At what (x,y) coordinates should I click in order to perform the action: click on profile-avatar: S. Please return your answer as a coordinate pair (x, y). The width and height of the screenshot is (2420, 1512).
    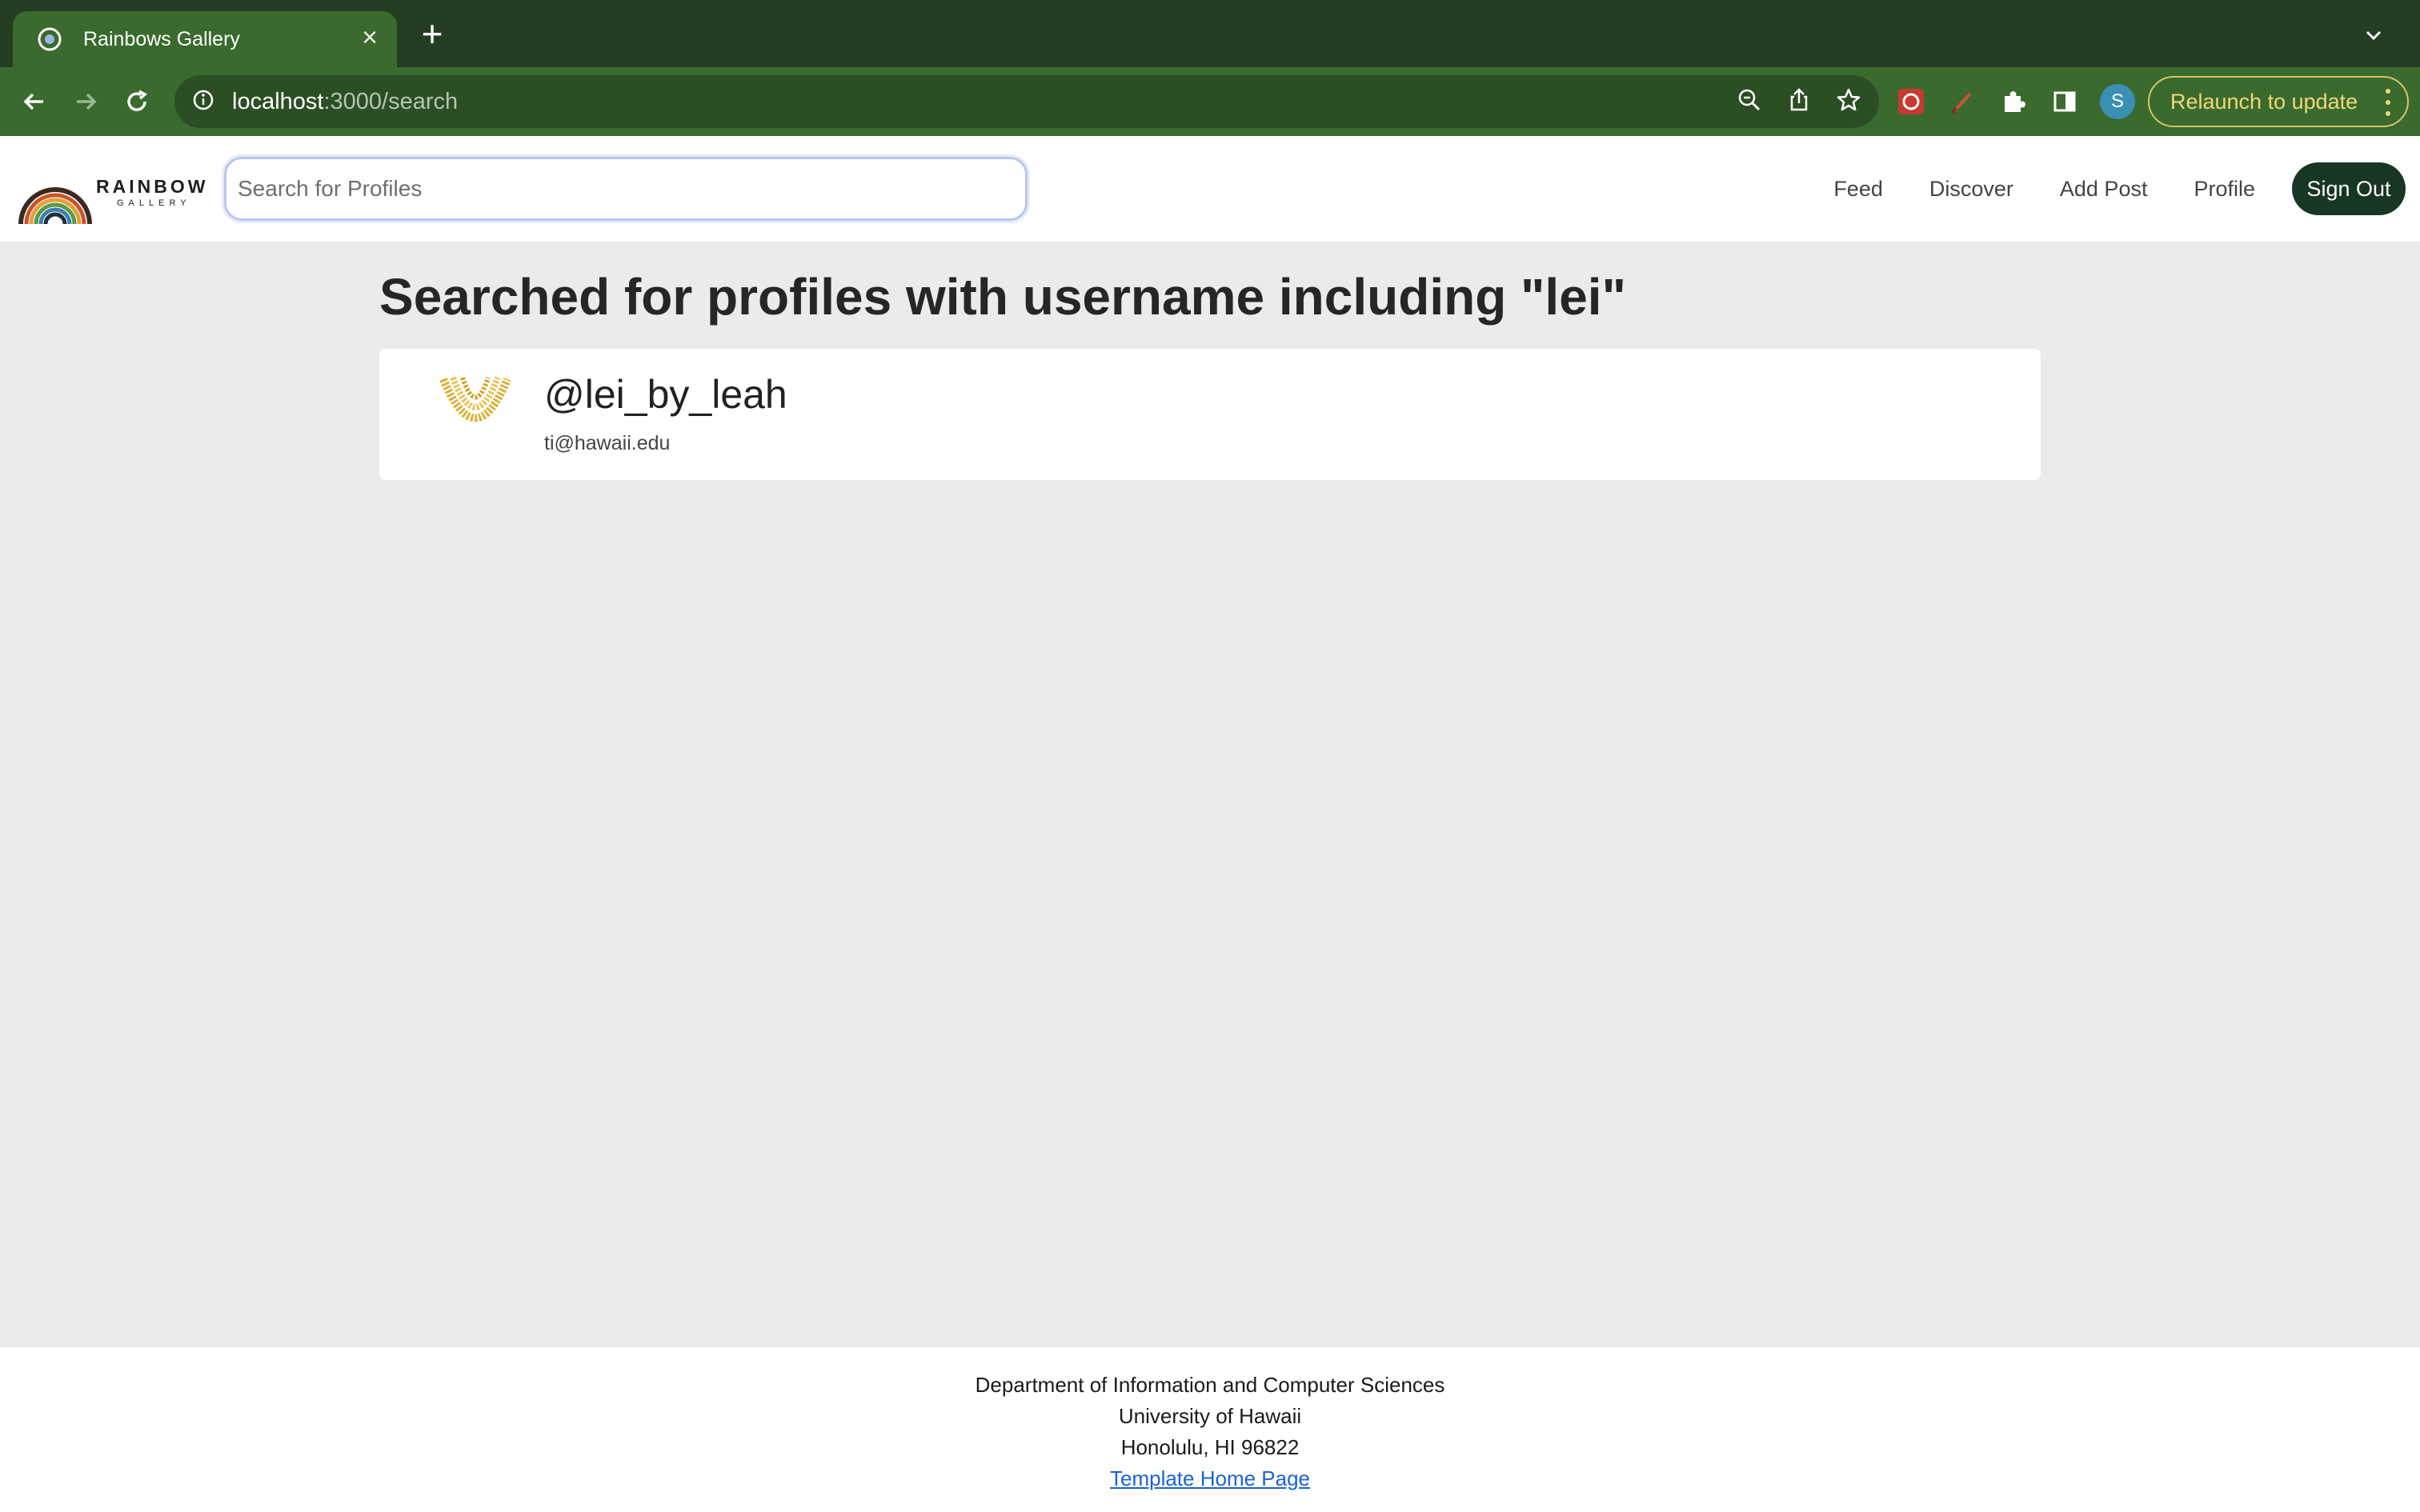
    Looking at the image, I should click on (2117, 101).